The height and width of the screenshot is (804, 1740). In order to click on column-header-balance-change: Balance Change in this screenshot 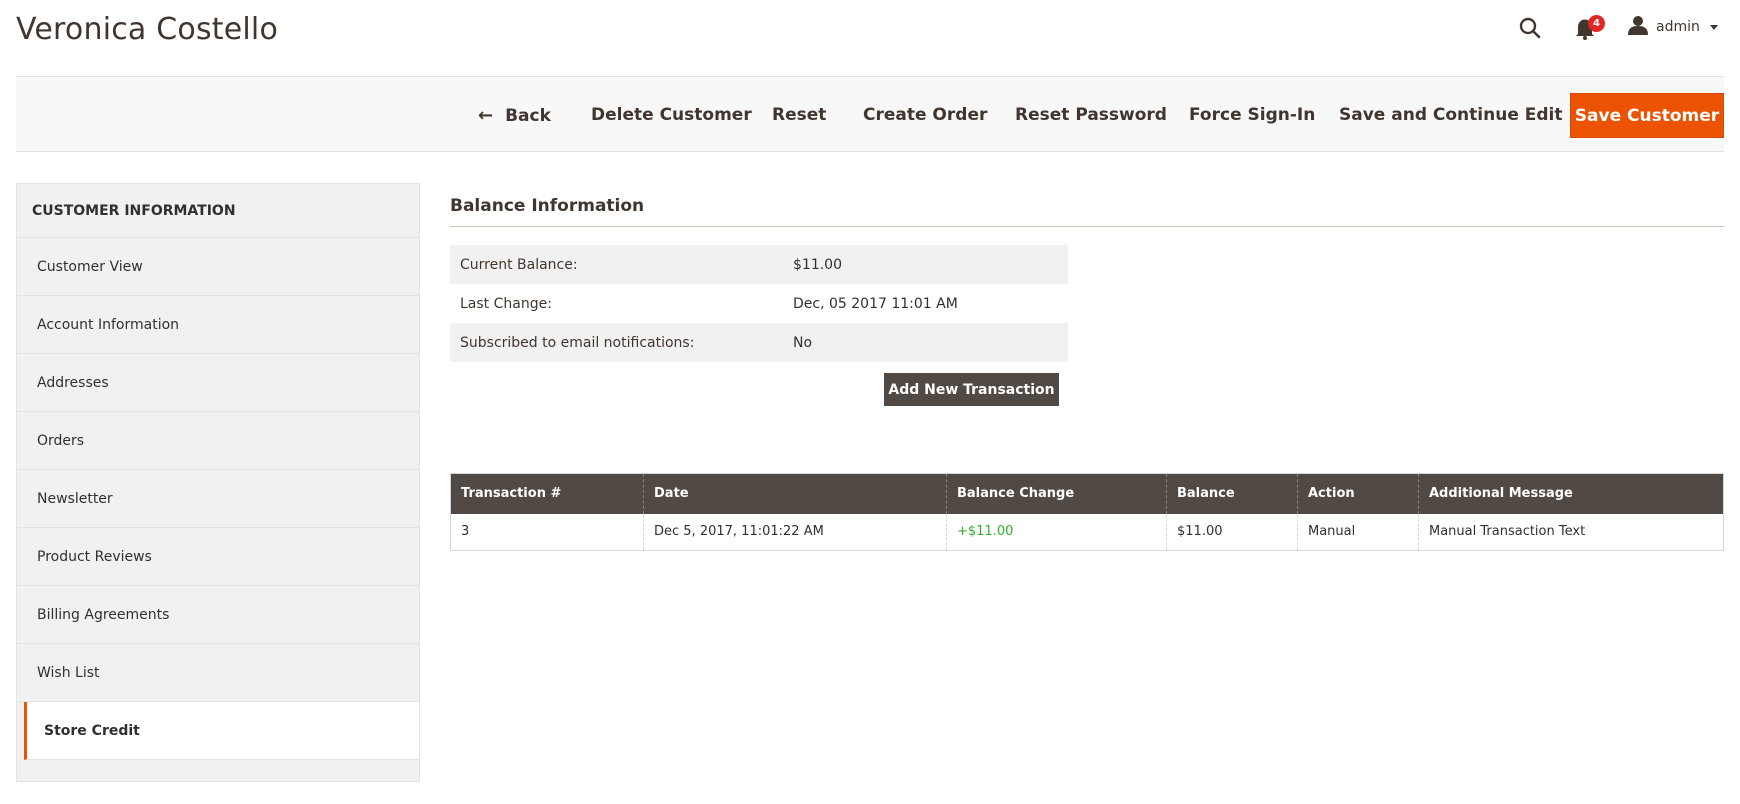, I will do `click(1056, 493)`.